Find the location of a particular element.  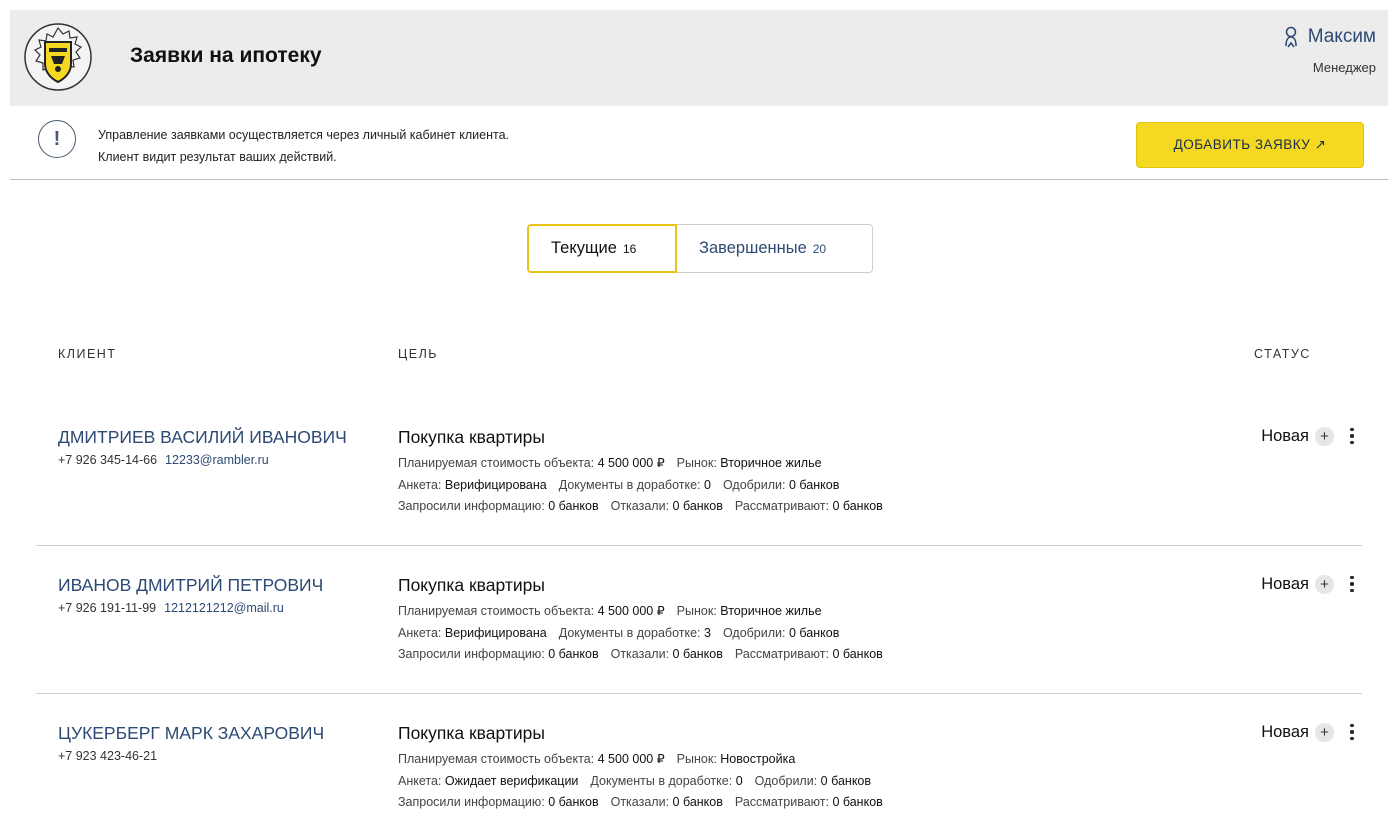

client-contacts: +7 926 345-14-66 12233@rambler.ru is located at coordinates (163, 460).